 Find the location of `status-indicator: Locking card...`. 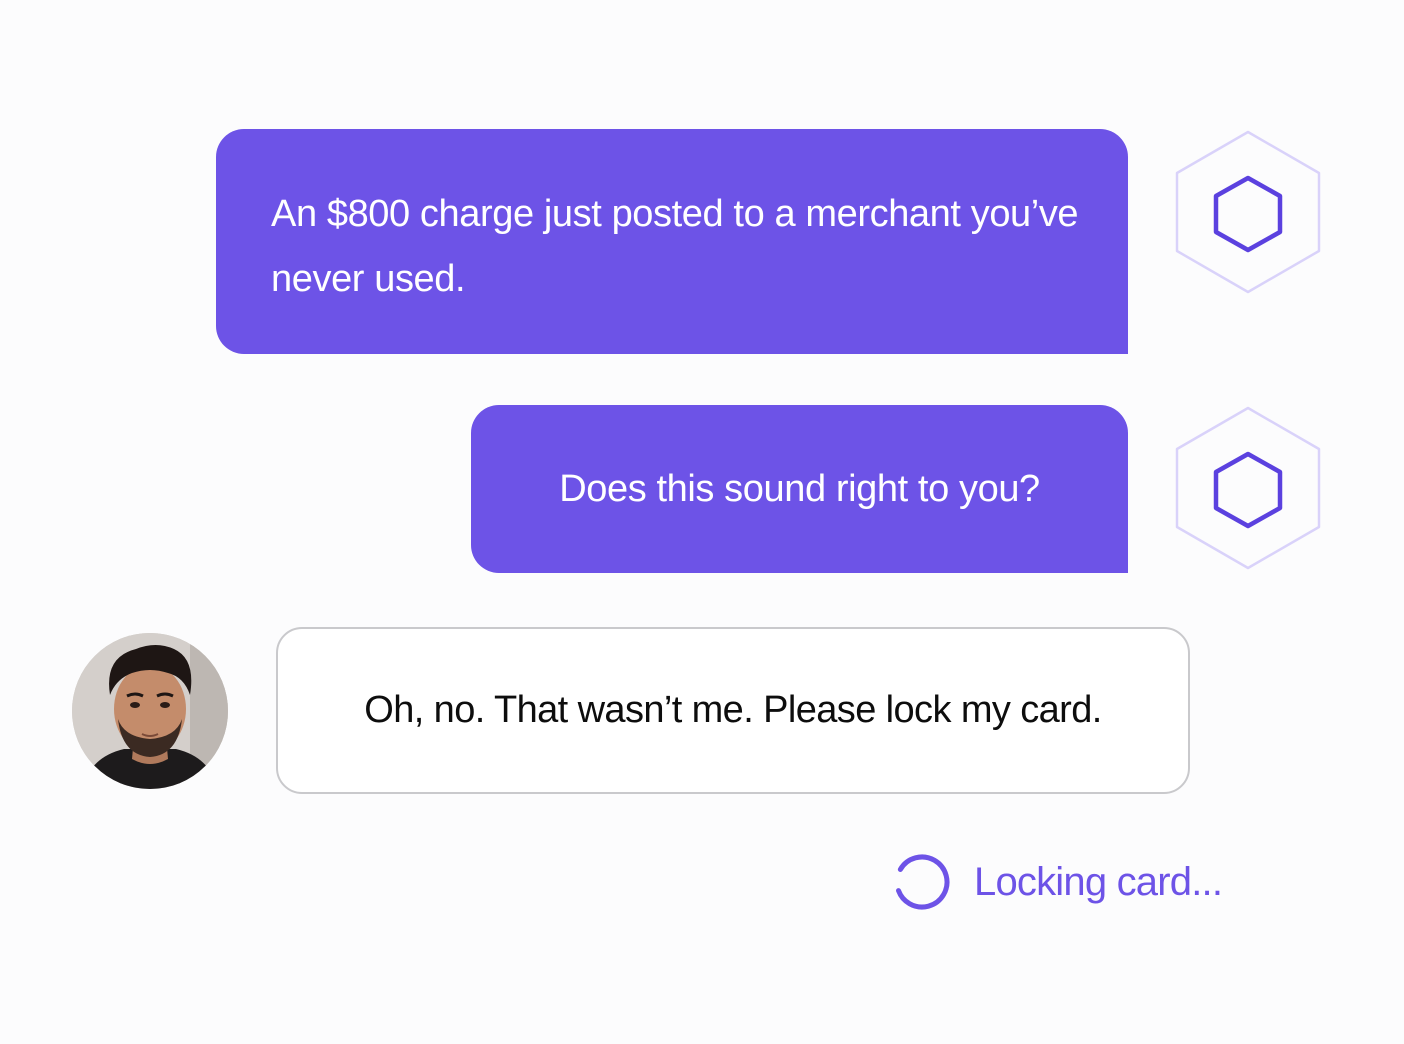

status-indicator: Locking card... is located at coordinates (1056, 882).